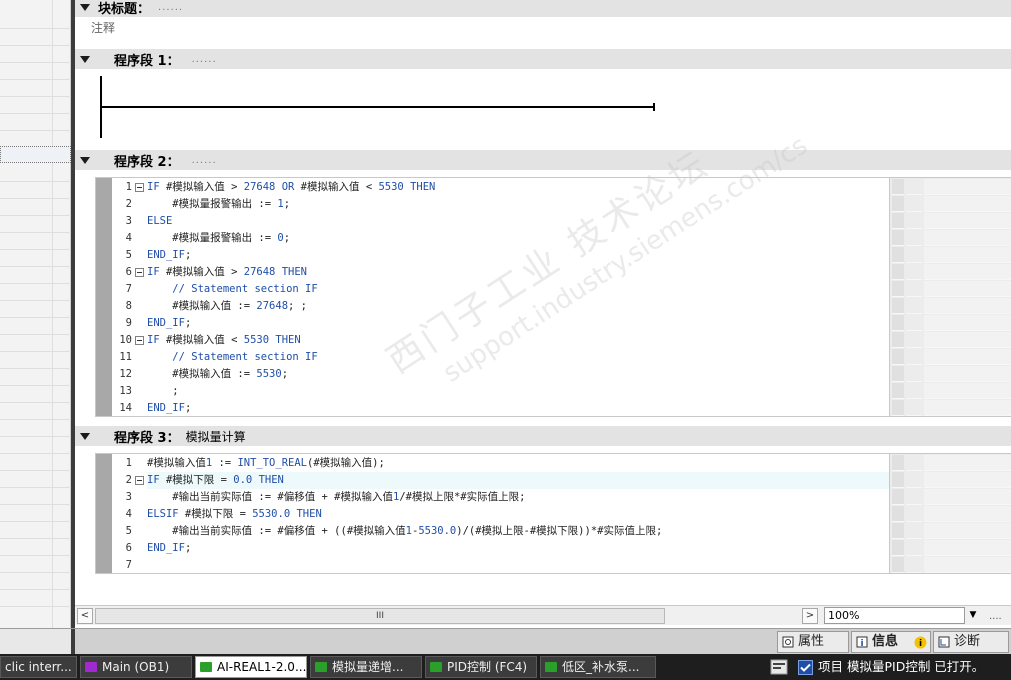 Image resolution: width=1011 pixels, height=680 pixels. I want to click on code-line: ELSE, so click(159, 221).